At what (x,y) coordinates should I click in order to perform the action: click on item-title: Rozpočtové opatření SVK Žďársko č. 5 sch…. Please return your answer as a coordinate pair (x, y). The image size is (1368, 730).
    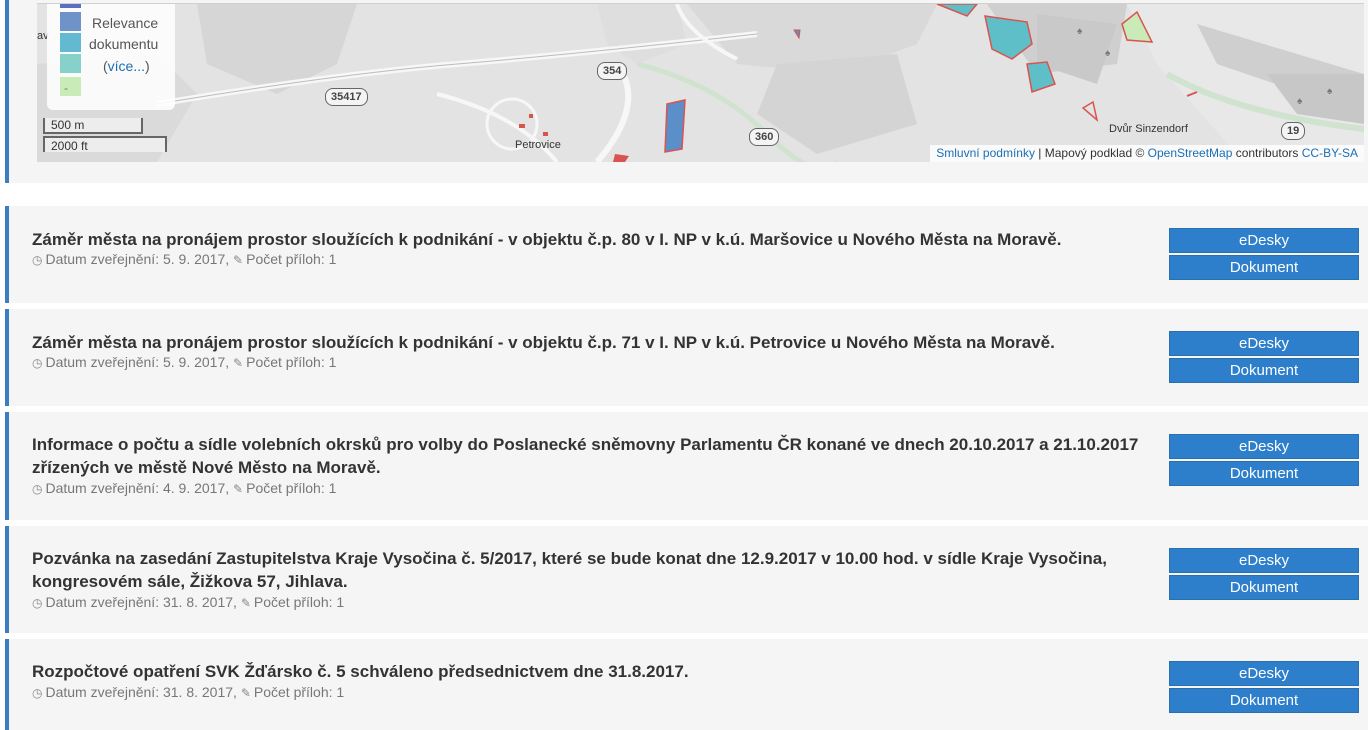
    Looking at the image, I should click on (360, 671).